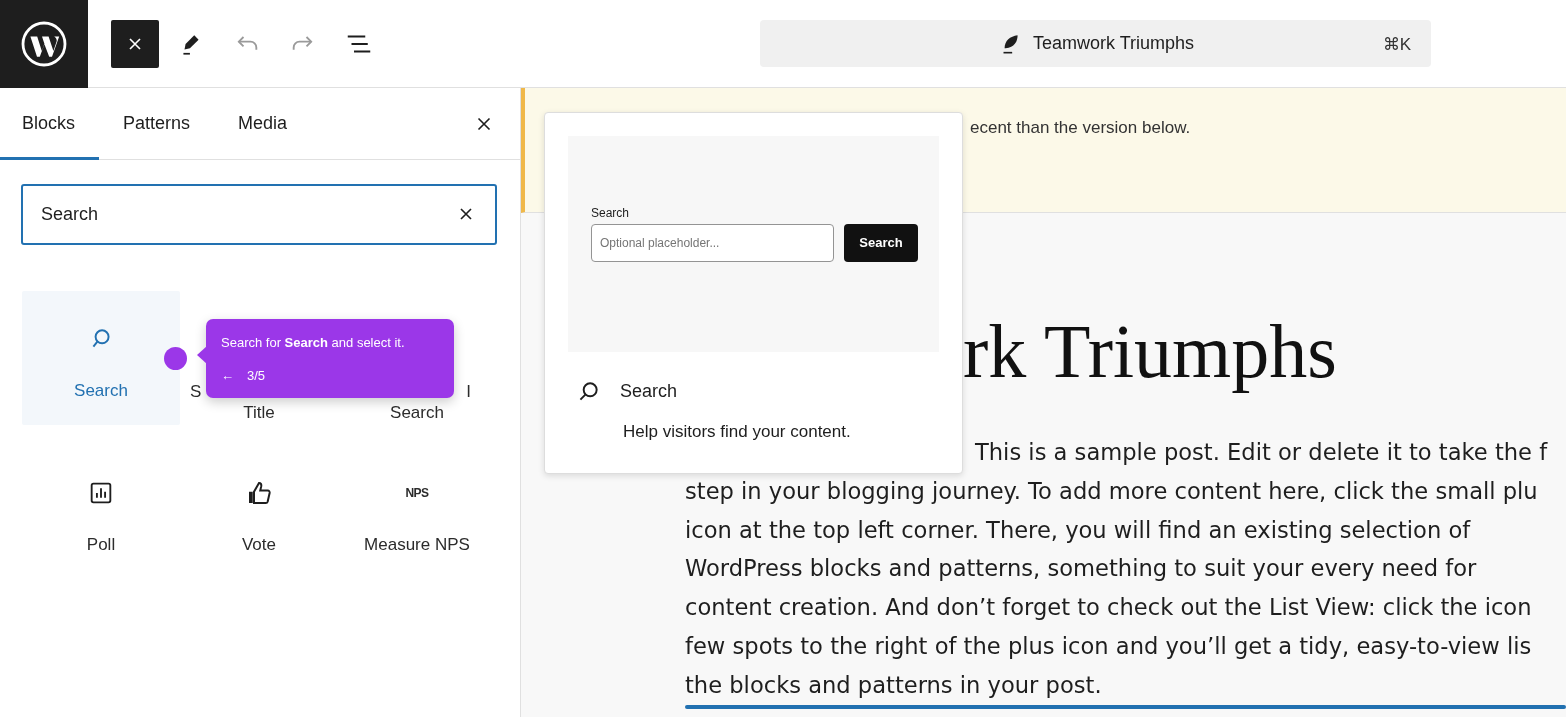  What do you see at coordinates (649, 391) in the screenshot?
I see `block-title: Search` at bounding box center [649, 391].